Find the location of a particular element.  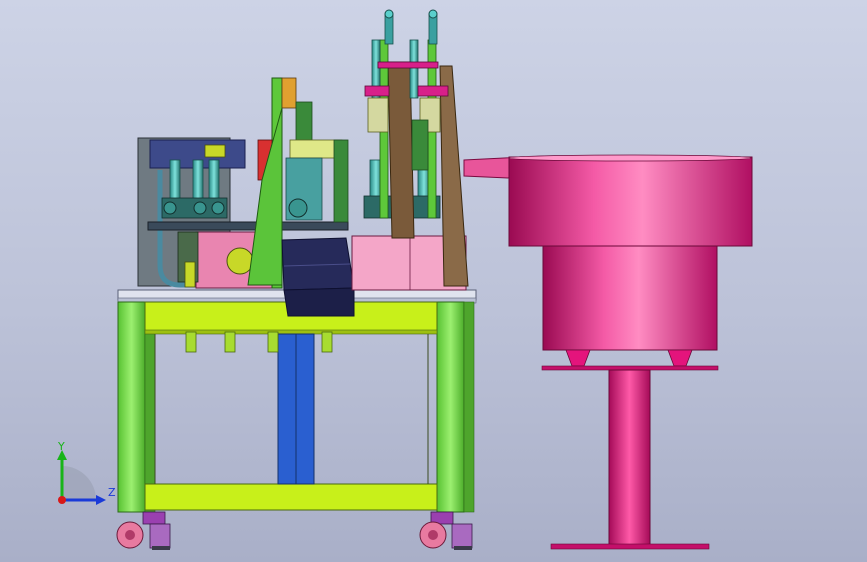

guide-plate is located at coordinates (265, 196).